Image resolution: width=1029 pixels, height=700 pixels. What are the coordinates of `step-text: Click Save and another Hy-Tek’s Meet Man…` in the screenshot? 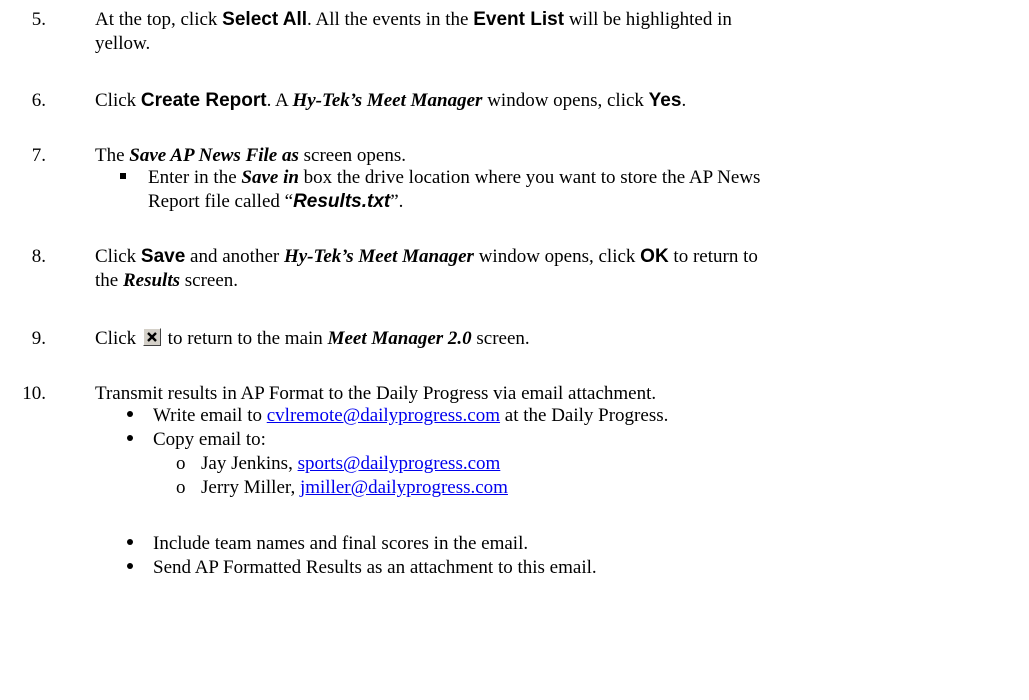 It's located at (426, 268).